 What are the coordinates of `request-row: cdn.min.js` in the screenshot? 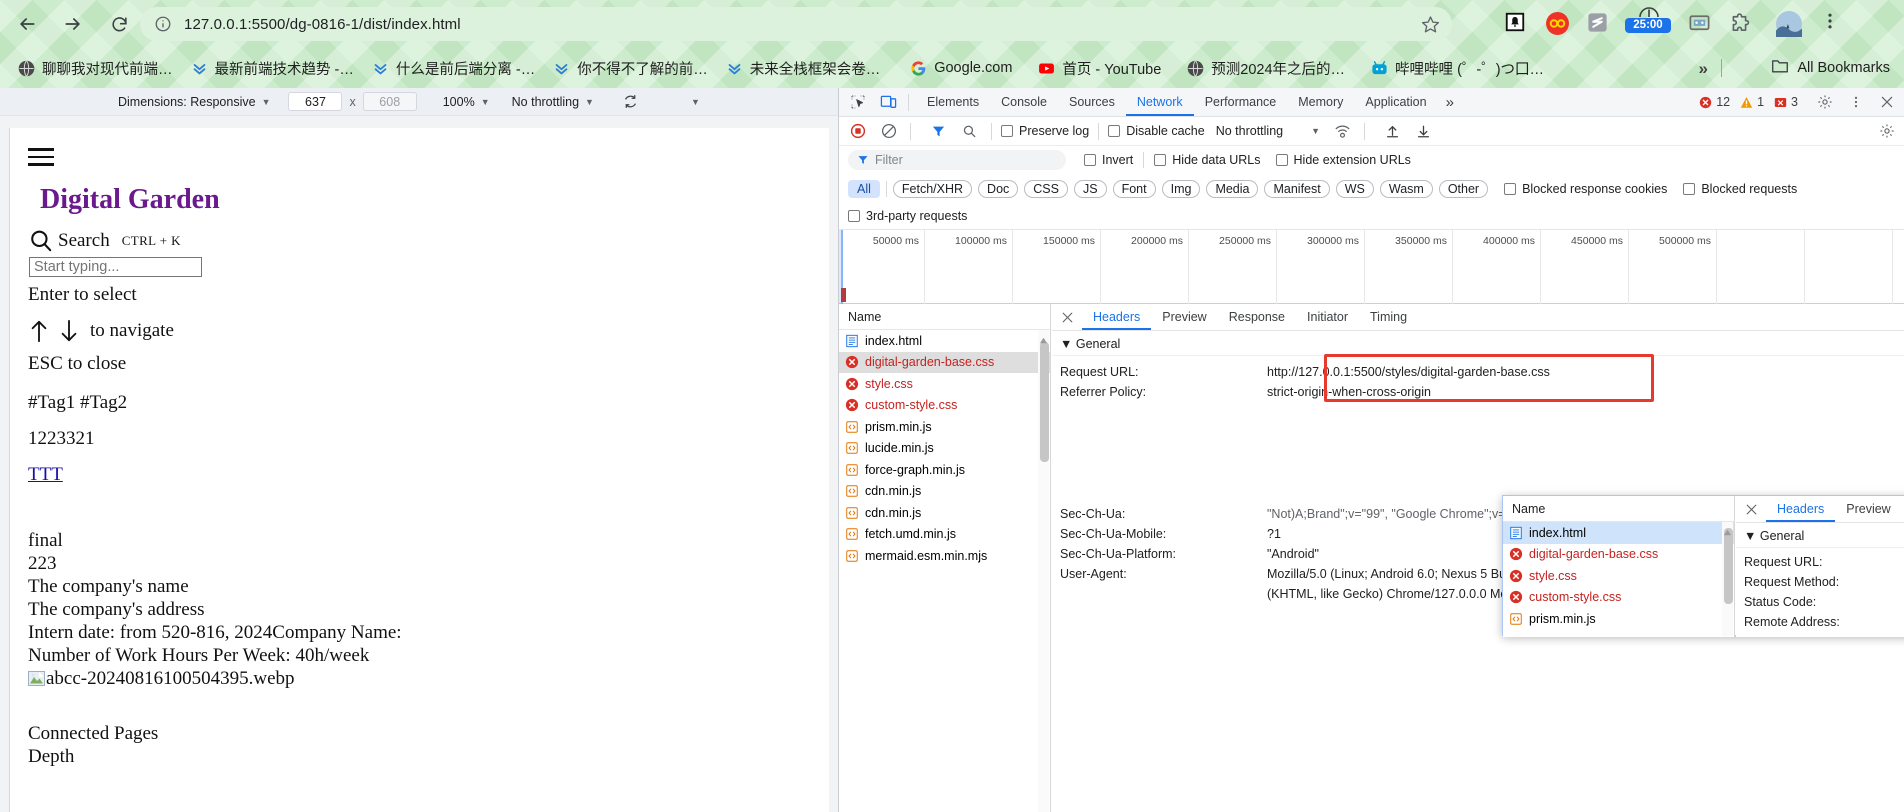 It's located at (944, 513).